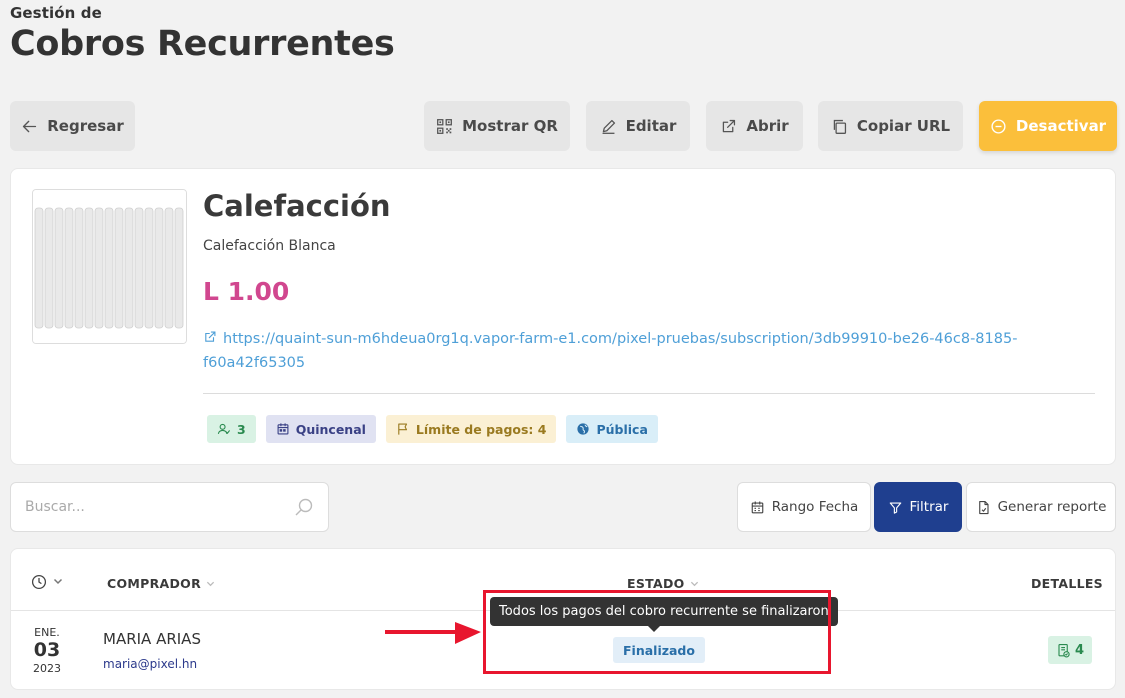 Image resolution: width=1125 pixels, height=698 pixels. What do you see at coordinates (39, 582) in the screenshot?
I see `clock-icon` at bounding box center [39, 582].